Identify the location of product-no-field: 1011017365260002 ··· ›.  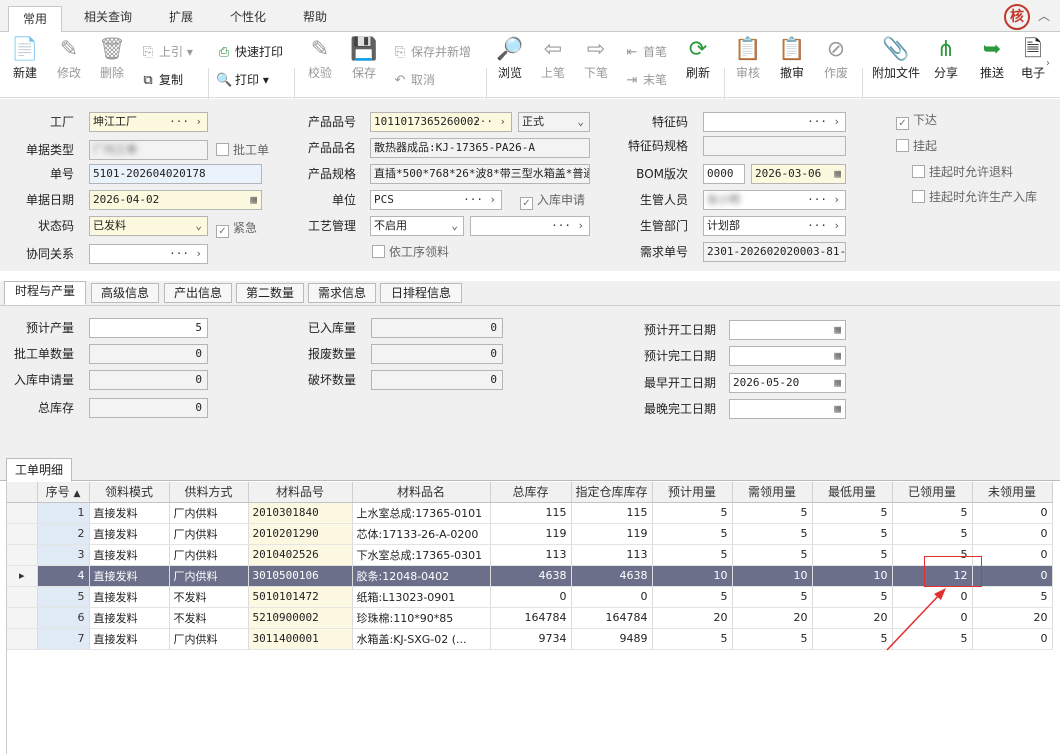
(441, 122).